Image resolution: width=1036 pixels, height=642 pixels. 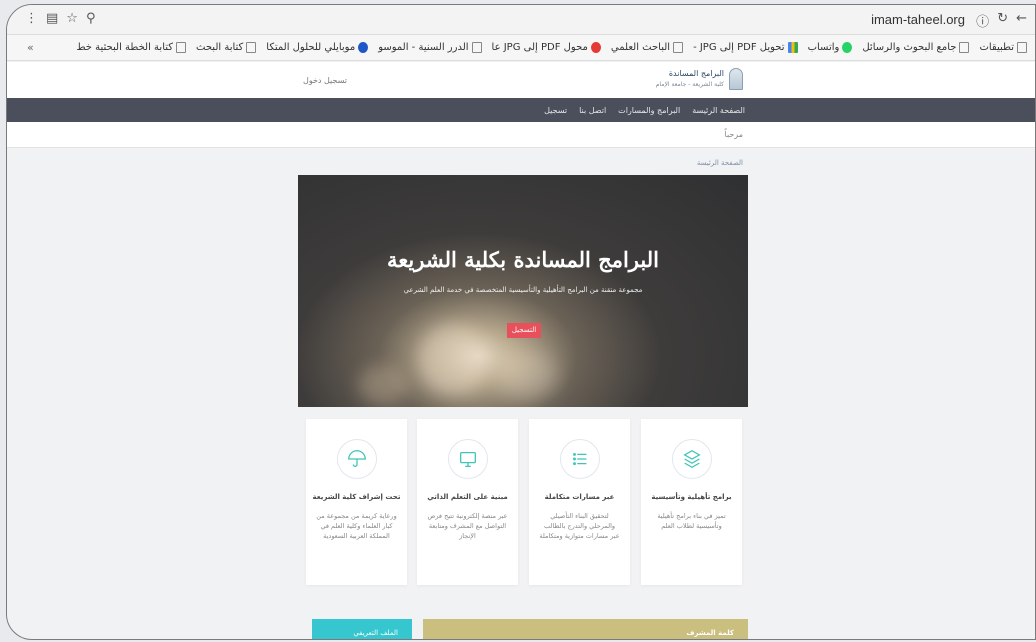 I want to click on card-title: برامج تأهيلية وتأسيسية, so click(x=691, y=497).